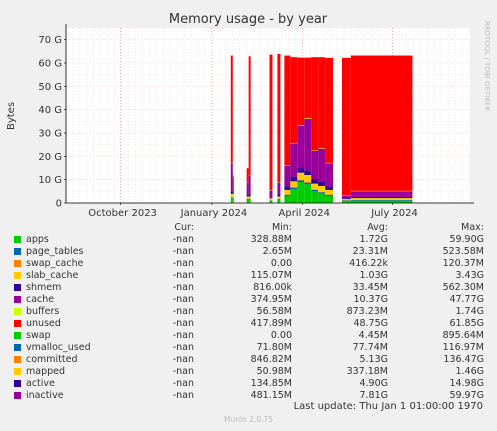 The image size is (497, 431). I want to click on side-label: RRDTOOL / TOBI OETIKER, so click(487, 66).